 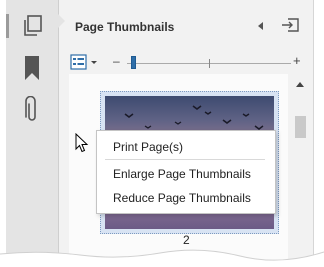 I want to click on menu-item-reduce-thumbnails: Reduce Page Thumbnails, so click(x=182, y=198).